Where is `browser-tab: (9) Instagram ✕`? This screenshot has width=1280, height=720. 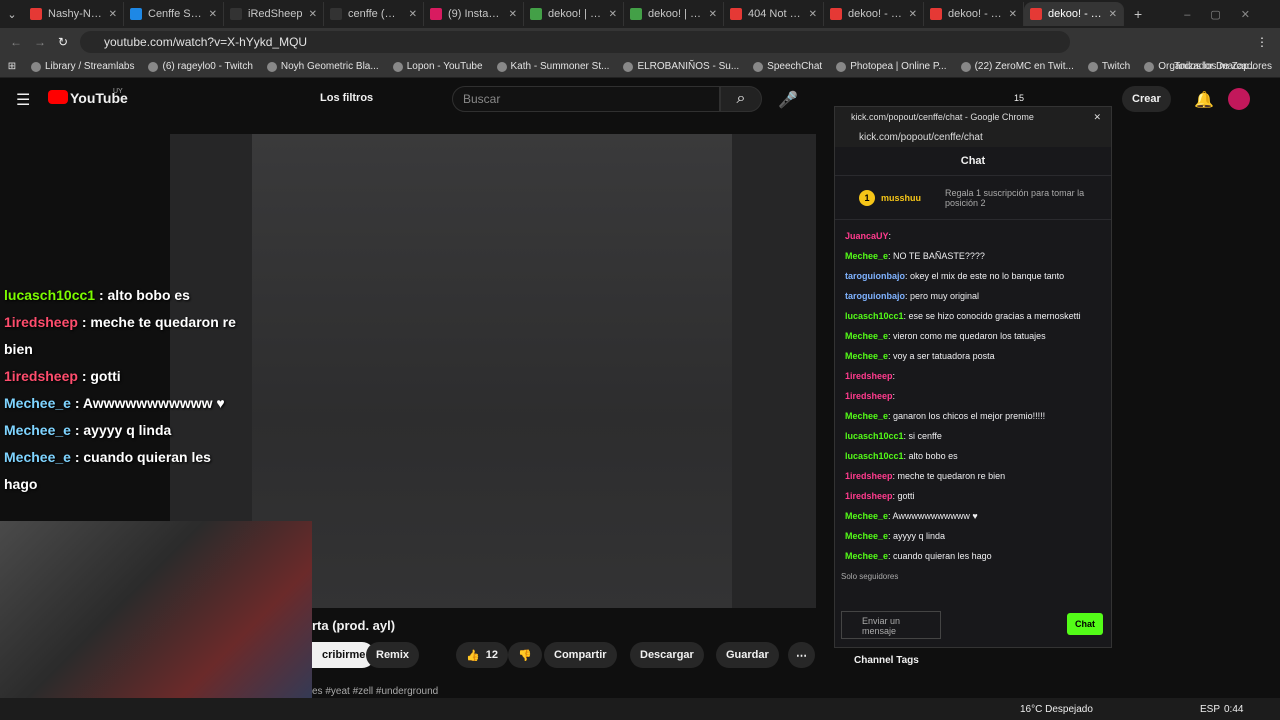
browser-tab: (9) Instagram ✕ is located at coordinates (474, 14).